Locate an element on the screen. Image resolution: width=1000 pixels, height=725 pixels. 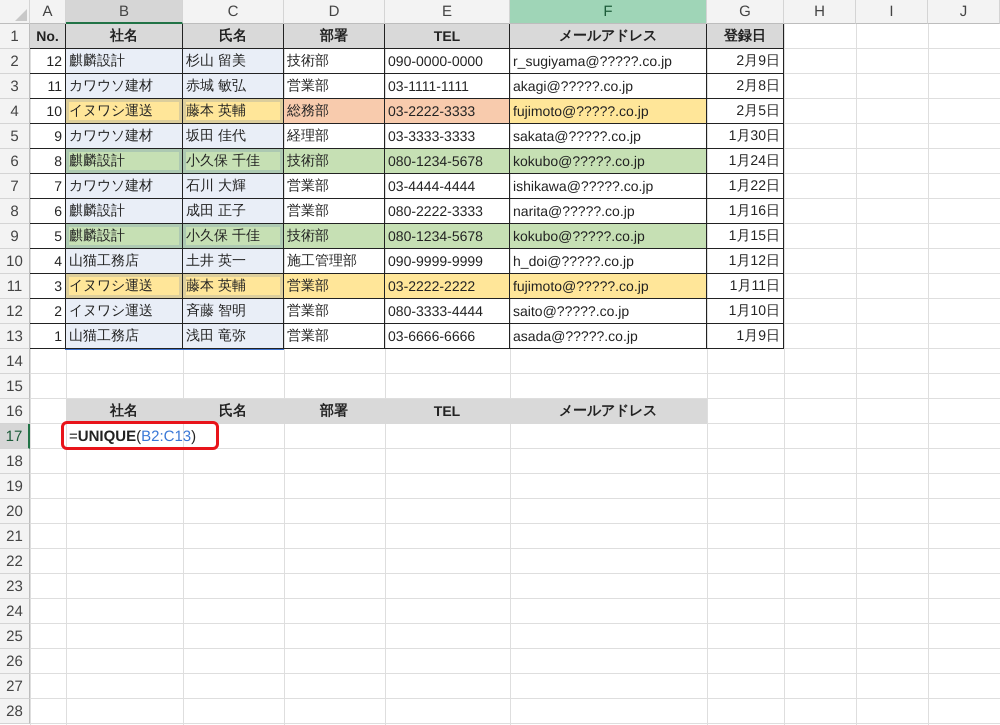
table-cell: 1月22日 is located at coordinates (745, 186).